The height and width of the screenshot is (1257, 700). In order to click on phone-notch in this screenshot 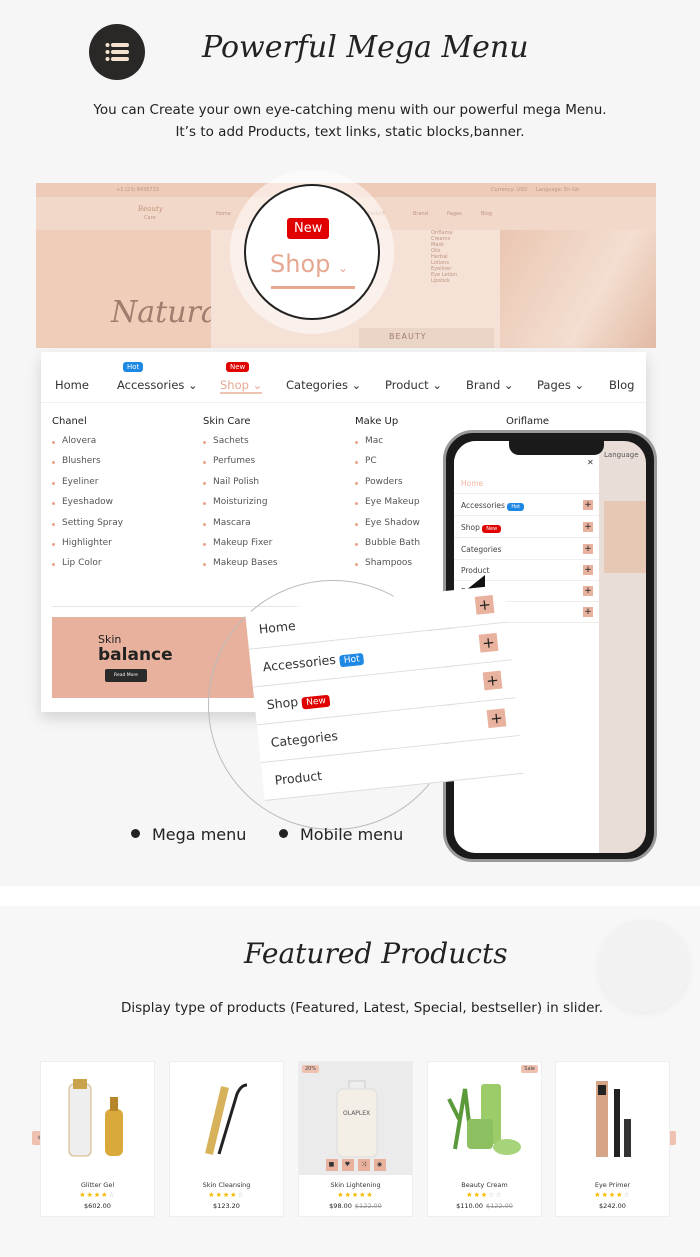, I will do `click(556, 448)`.